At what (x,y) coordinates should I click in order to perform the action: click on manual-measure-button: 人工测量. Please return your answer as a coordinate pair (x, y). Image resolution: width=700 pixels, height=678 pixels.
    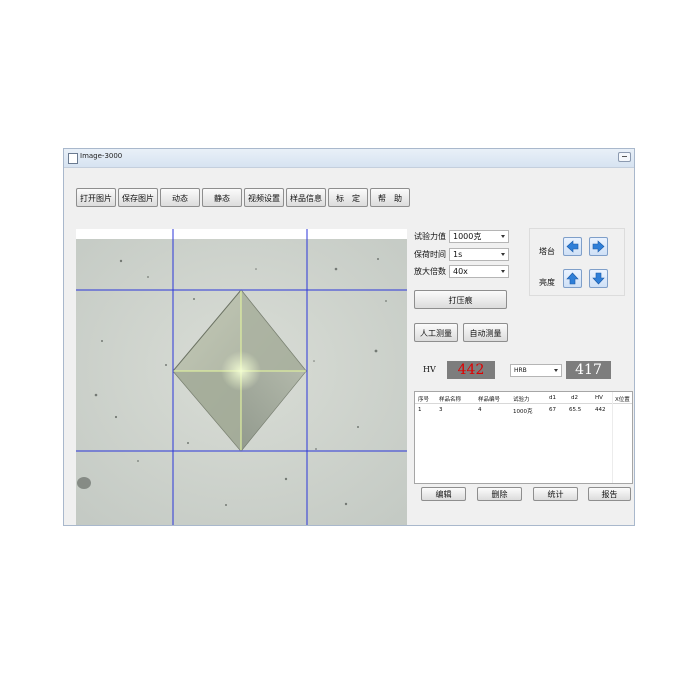
    Looking at the image, I should click on (436, 332).